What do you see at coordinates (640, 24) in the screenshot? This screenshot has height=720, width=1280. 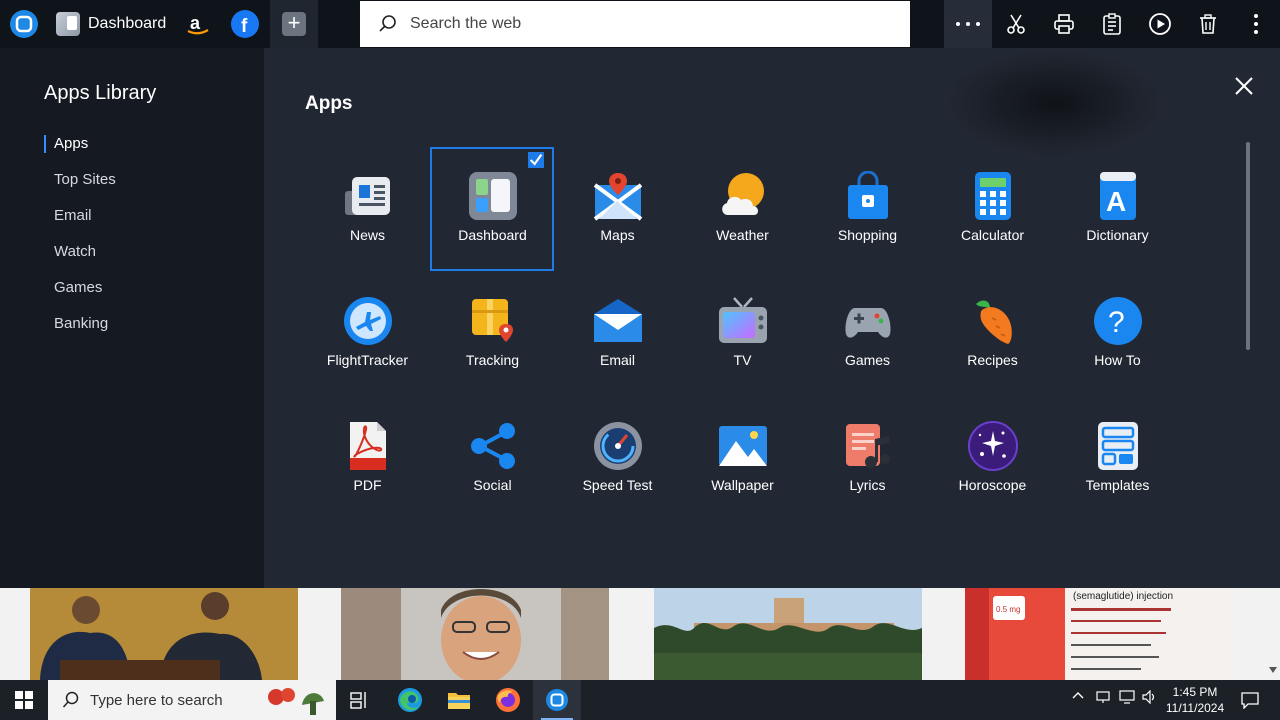 I see `search-input` at bounding box center [640, 24].